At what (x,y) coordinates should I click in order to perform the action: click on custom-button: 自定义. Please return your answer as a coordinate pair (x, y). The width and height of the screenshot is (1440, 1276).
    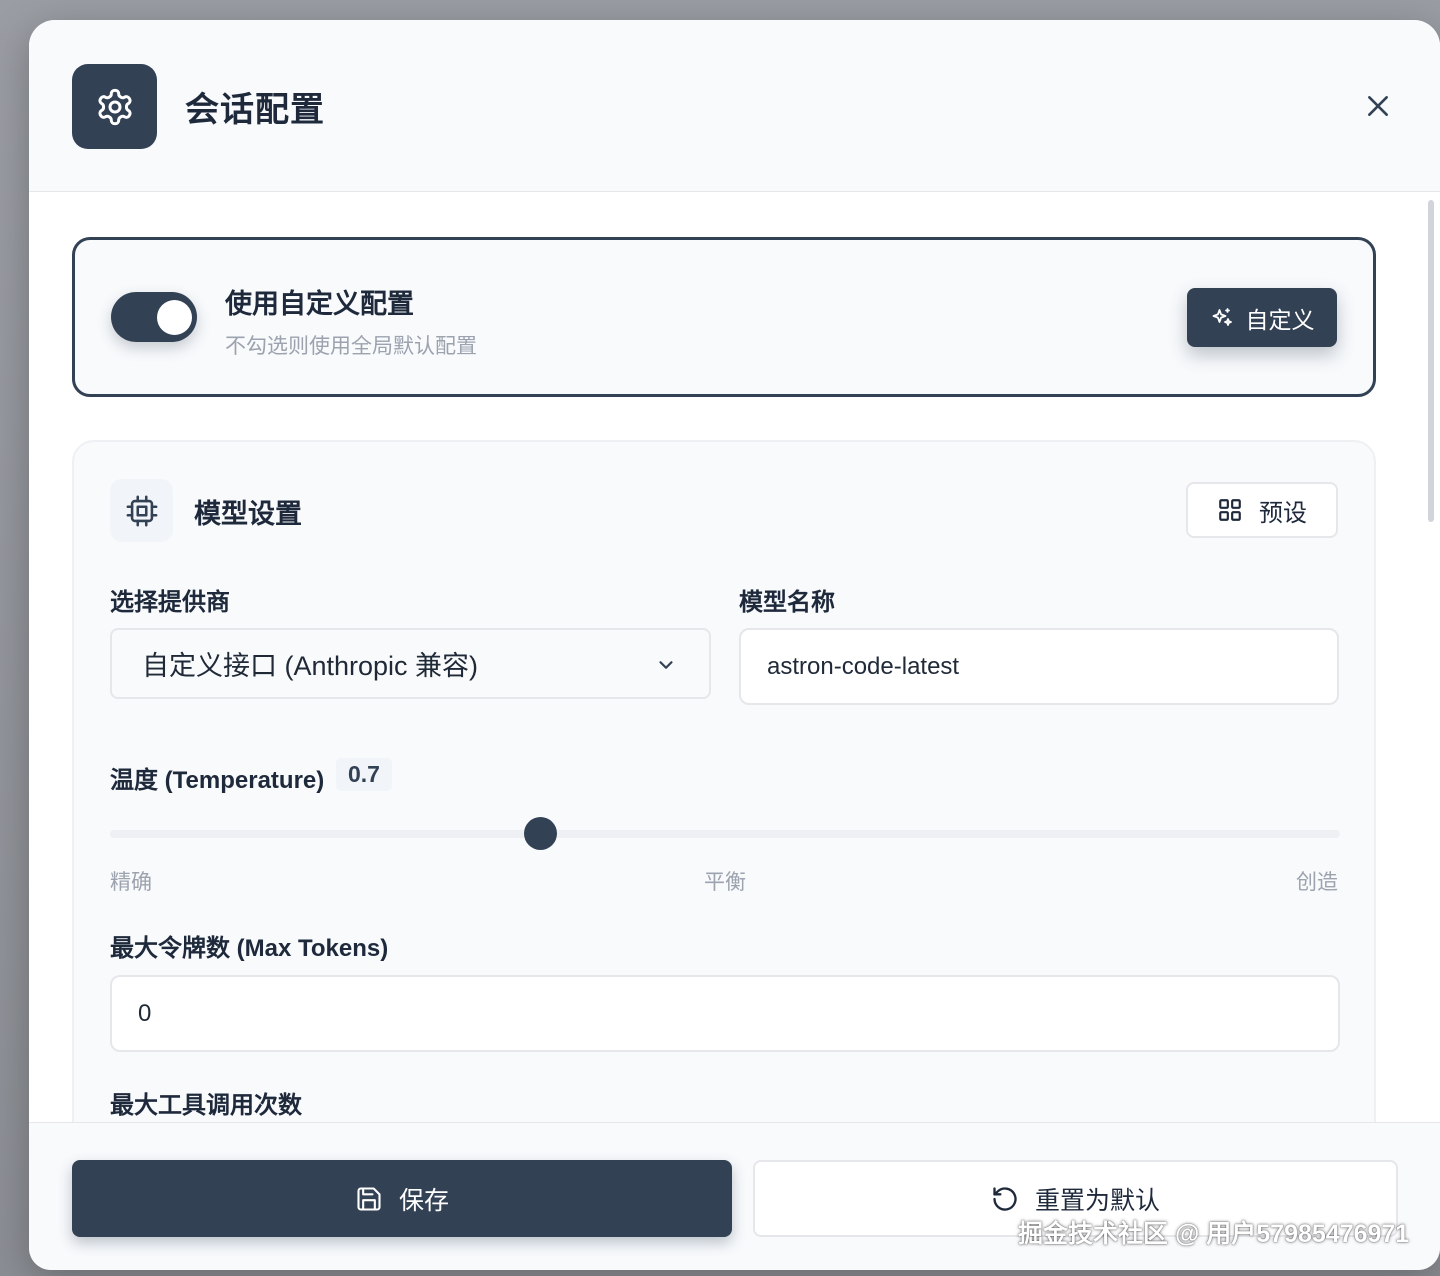
    Looking at the image, I should click on (1262, 317).